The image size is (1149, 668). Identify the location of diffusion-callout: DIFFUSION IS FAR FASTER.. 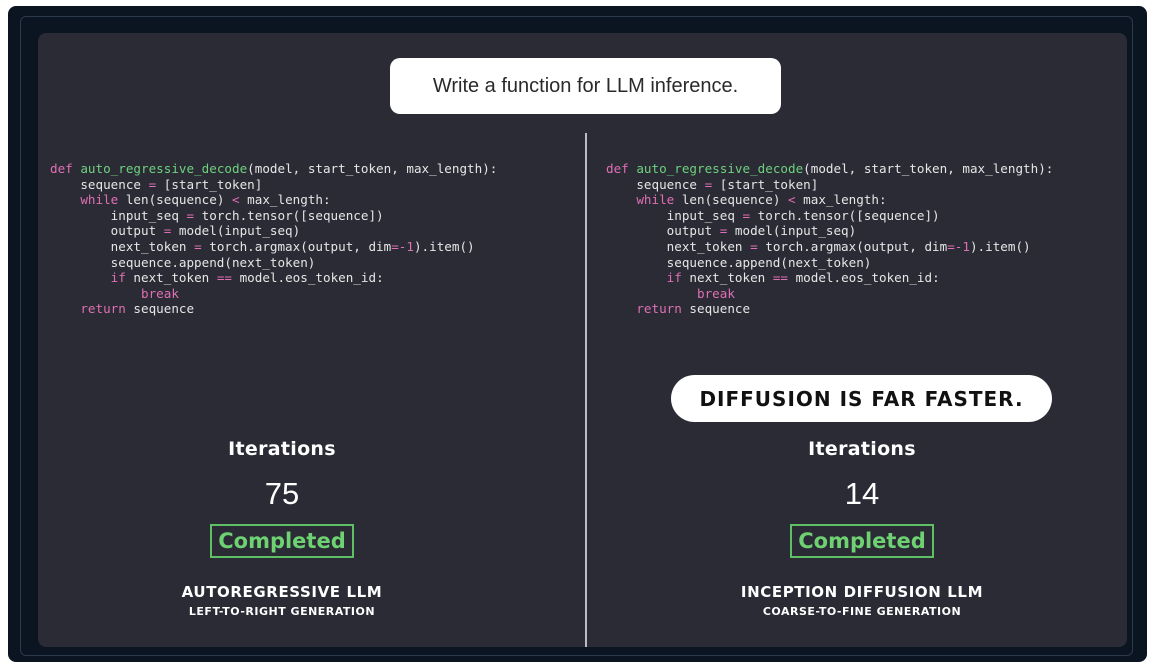
(861, 398).